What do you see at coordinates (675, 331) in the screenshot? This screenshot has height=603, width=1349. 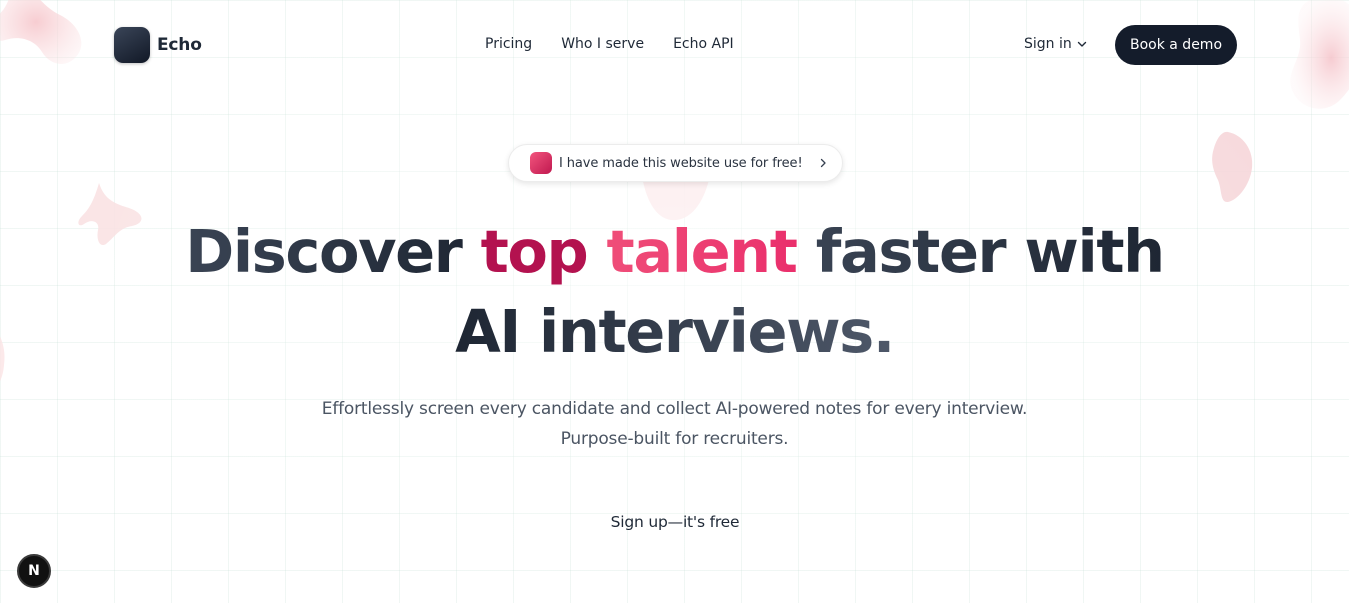 I see `hero-title-line2: AI interviews.` at bounding box center [675, 331].